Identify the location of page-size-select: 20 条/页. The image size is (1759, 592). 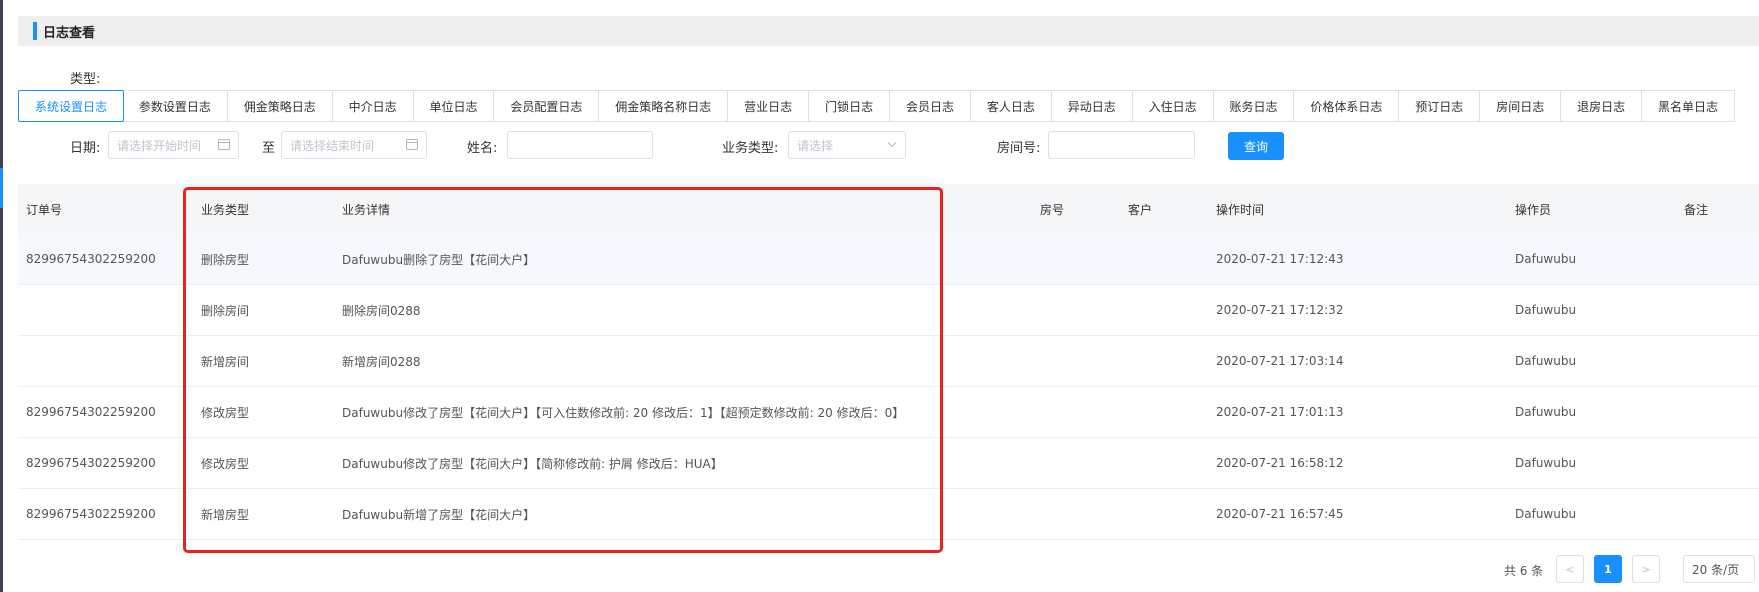
(1719, 569).